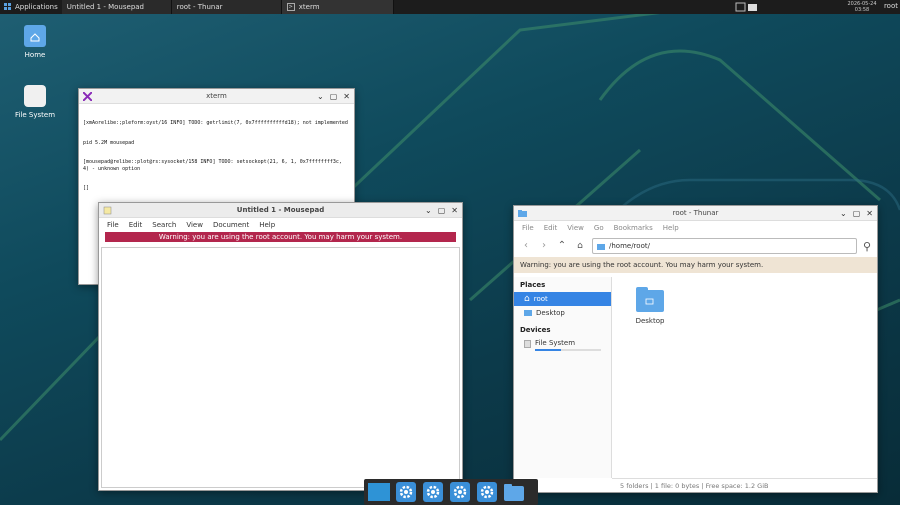 The width and height of the screenshot is (900, 505). What do you see at coordinates (105, 7) in the screenshot?
I see `task-label: Untitled 1 - Mousepad` at bounding box center [105, 7].